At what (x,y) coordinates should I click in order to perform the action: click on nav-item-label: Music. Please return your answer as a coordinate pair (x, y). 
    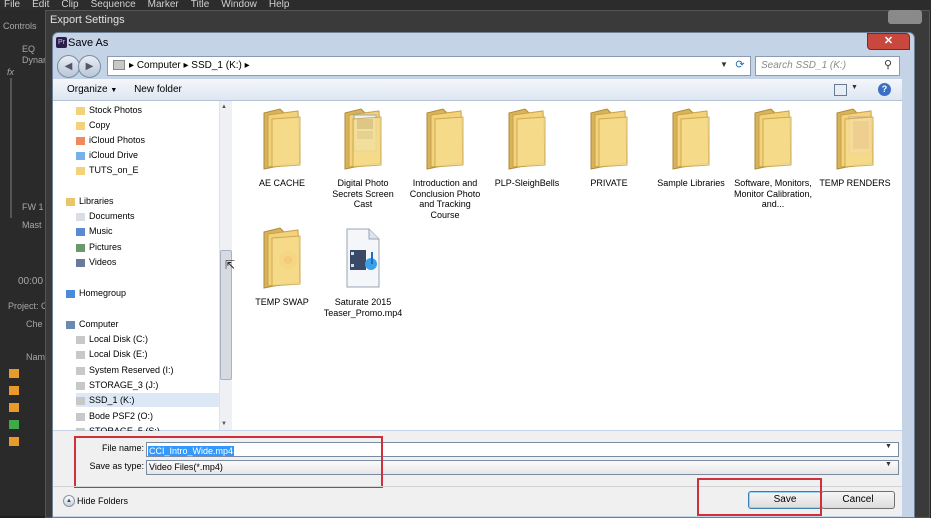
    Looking at the image, I should click on (101, 231).